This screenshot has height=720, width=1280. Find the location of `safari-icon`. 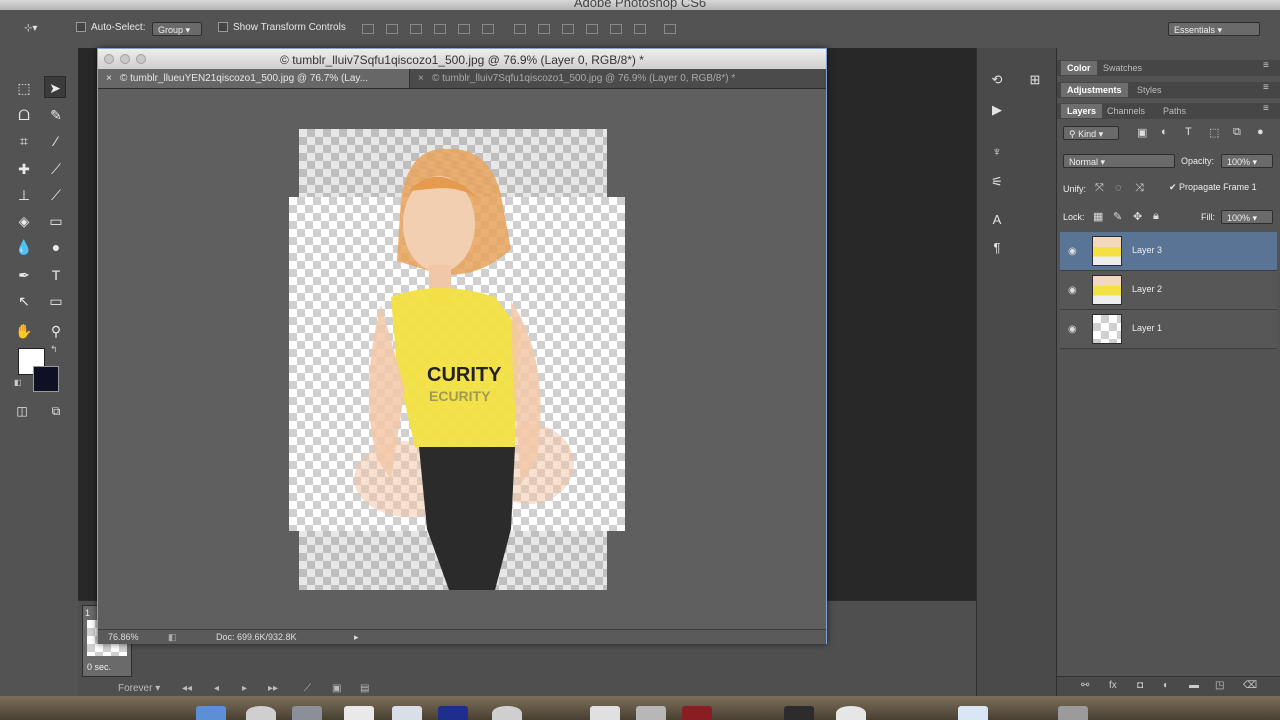

safari-icon is located at coordinates (407, 713).